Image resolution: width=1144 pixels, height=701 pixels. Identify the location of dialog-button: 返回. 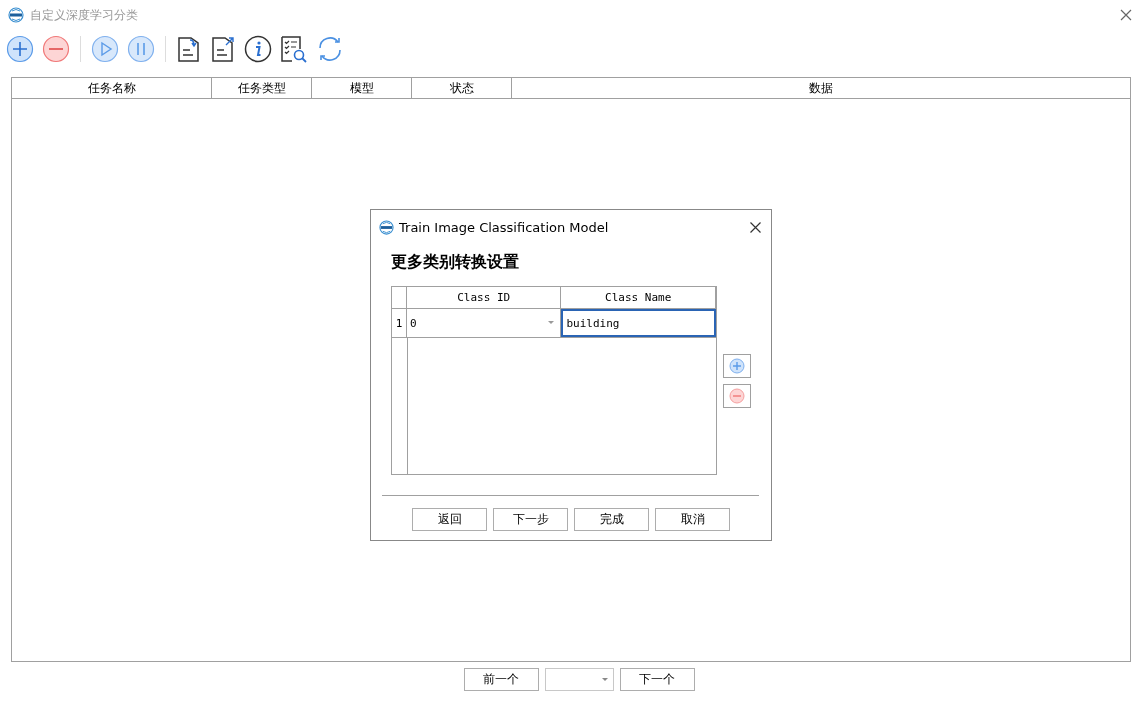
(449, 519).